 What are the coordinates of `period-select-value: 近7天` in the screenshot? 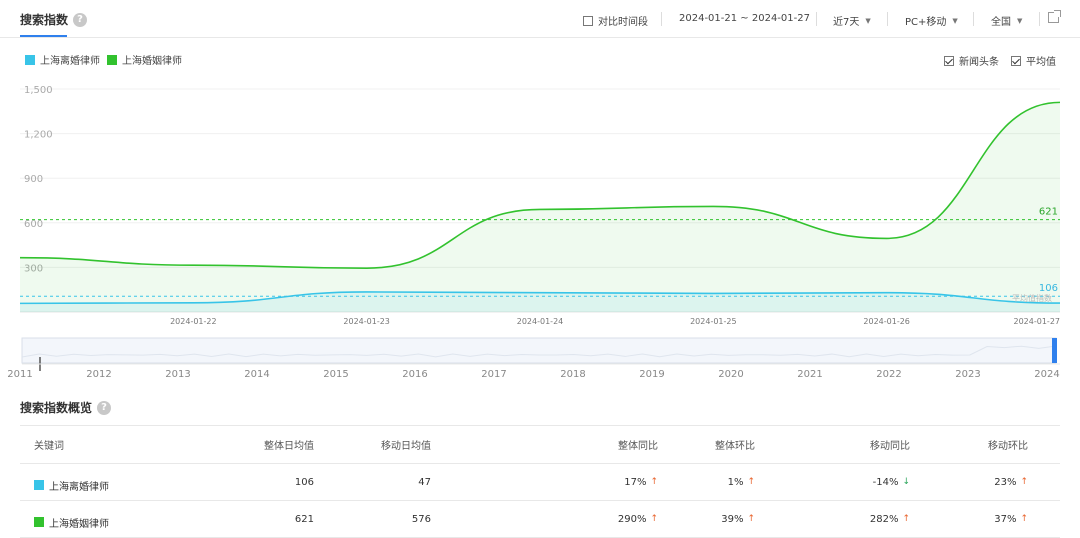 It's located at (846, 22).